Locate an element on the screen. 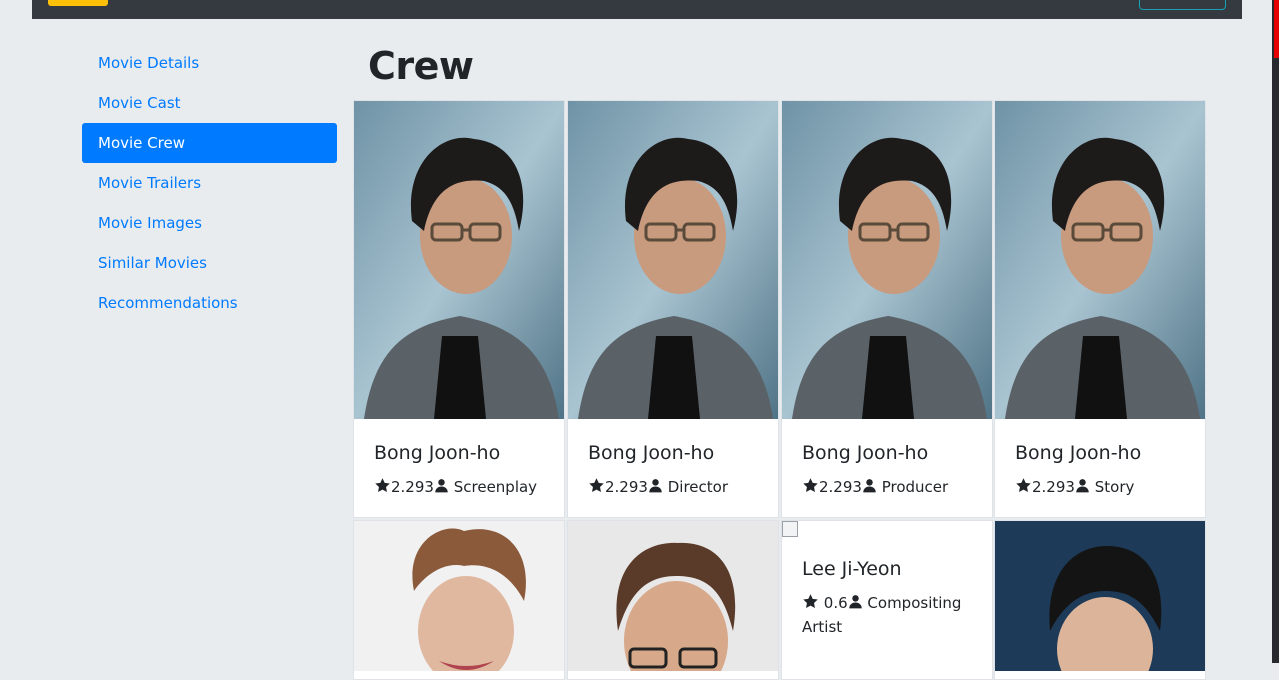 This screenshot has height=680, width=1279. crew-card: Bong Joon-ho 2.293 Story is located at coordinates (1100, 309).